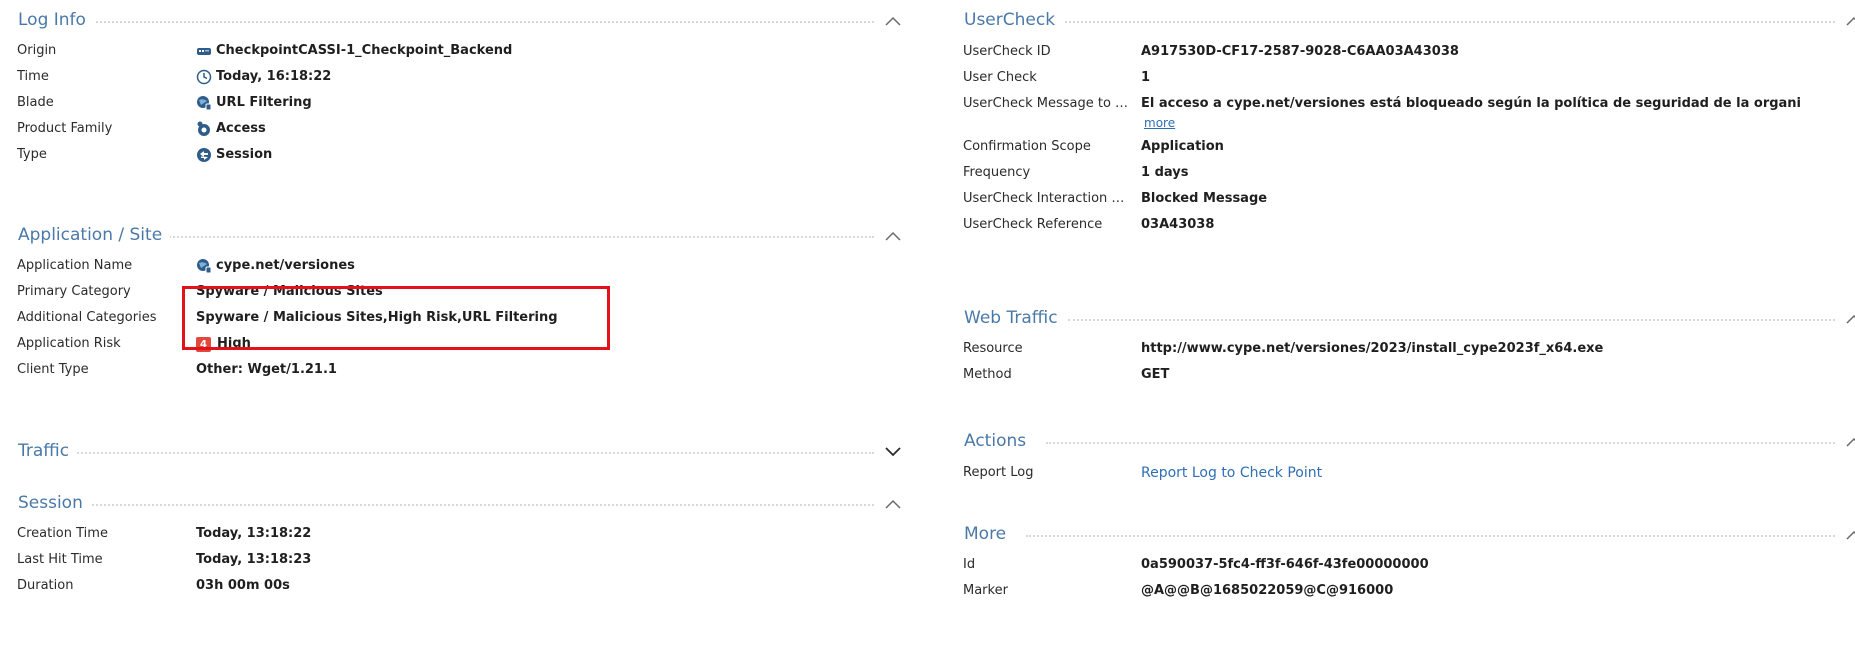 This screenshot has width=1855, height=648. What do you see at coordinates (1400, 123) in the screenshot?
I see `usercheck-row-more: more` at bounding box center [1400, 123].